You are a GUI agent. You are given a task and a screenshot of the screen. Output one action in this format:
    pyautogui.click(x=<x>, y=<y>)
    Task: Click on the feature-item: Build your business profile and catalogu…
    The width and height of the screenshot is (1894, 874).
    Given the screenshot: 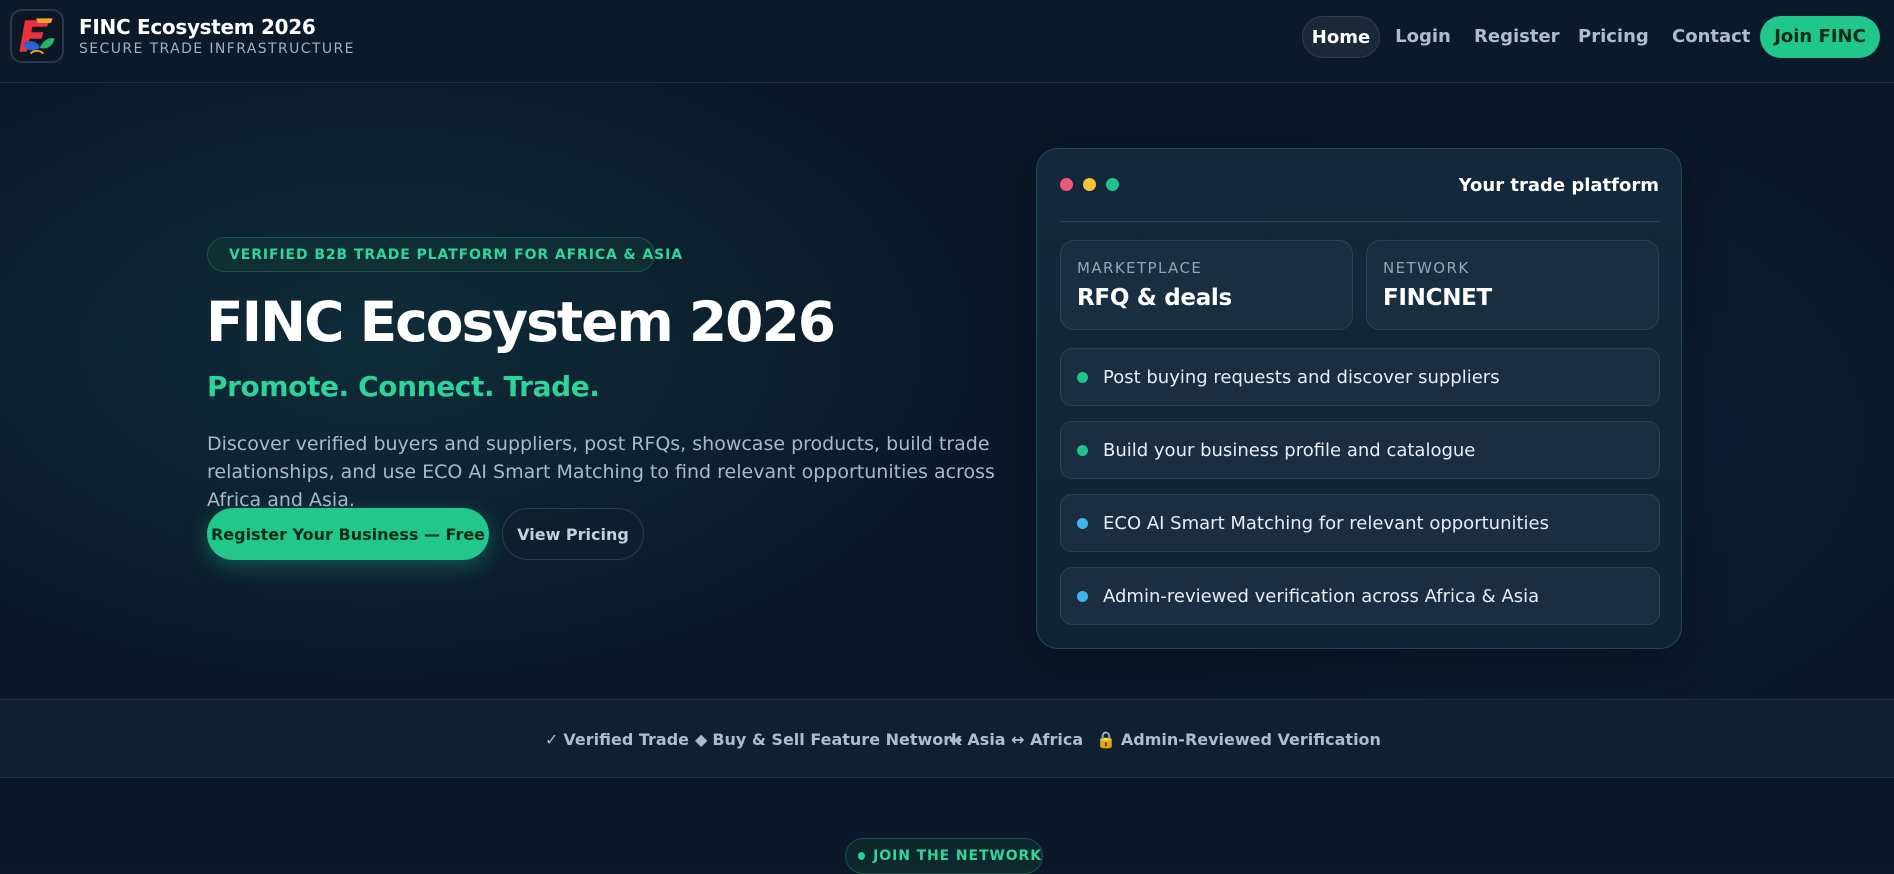 What is the action you would take?
    pyautogui.click(x=1360, y=450)
    